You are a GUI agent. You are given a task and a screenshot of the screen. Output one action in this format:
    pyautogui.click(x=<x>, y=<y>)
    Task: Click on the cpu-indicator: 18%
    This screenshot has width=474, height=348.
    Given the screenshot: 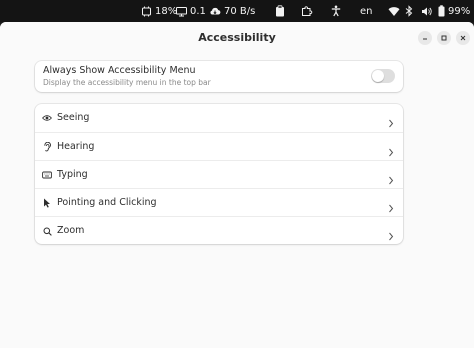 What is the action you would take?
    pyautogui.click(x=159, y=11)
    